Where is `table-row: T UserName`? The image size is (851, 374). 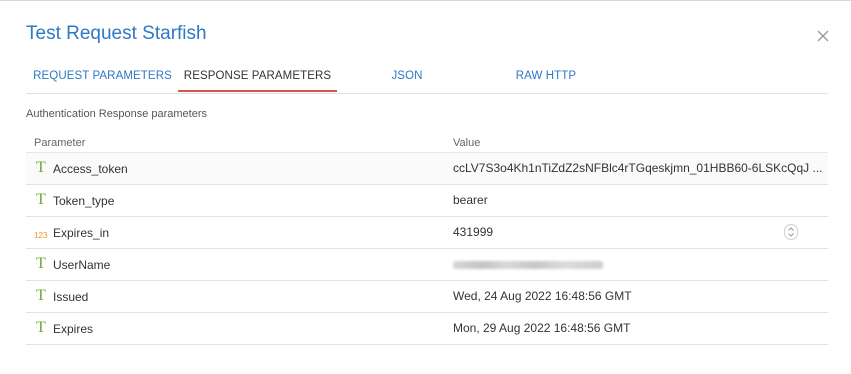 table-row: T UserName is located at coordinates (427, 265).